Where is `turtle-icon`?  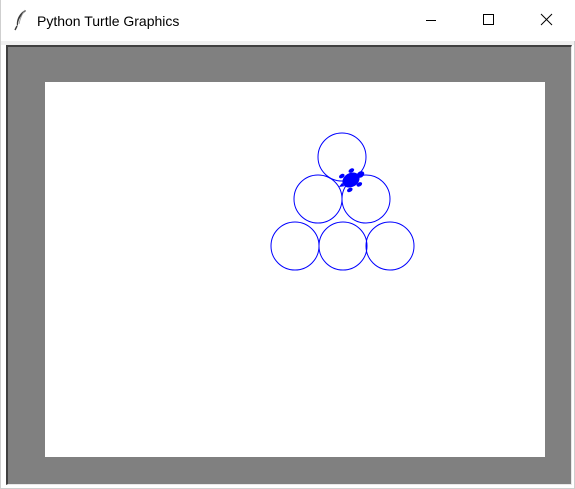
turtle-icon is located at coordinates (351, 180).